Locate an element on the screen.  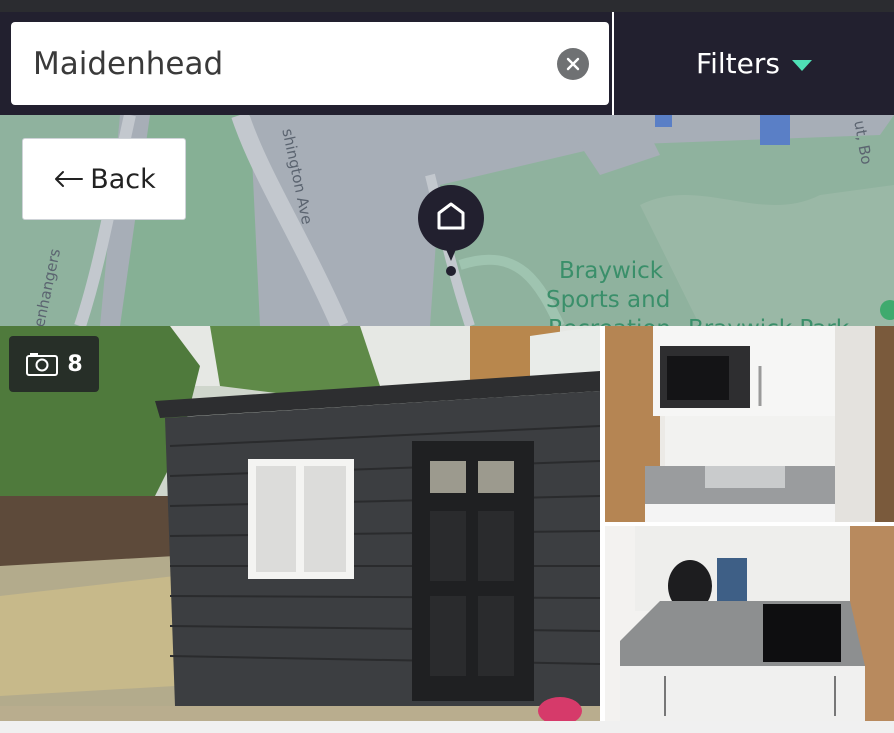
place-label: Braywick is located at coordinates (611, 271).